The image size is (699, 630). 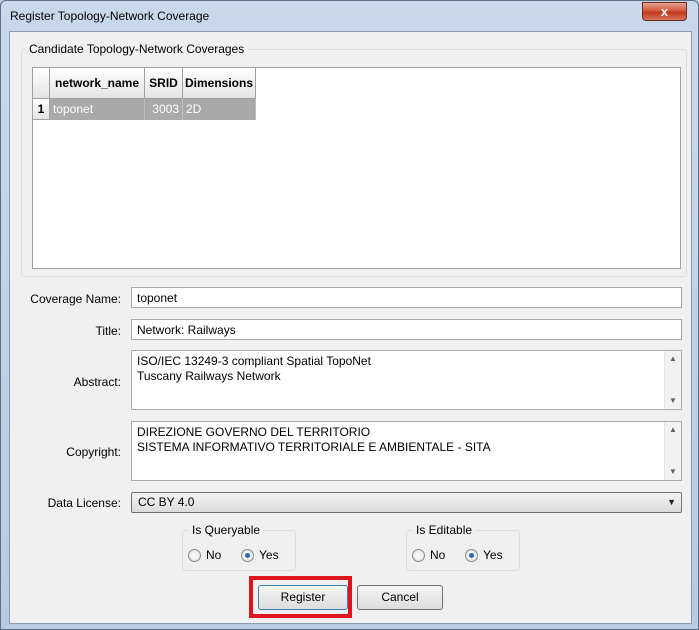 What do you see at coordinates (406, 329) in the screenshot?
I see `title-input: Network: Railways` at bounding box center [406, 329].